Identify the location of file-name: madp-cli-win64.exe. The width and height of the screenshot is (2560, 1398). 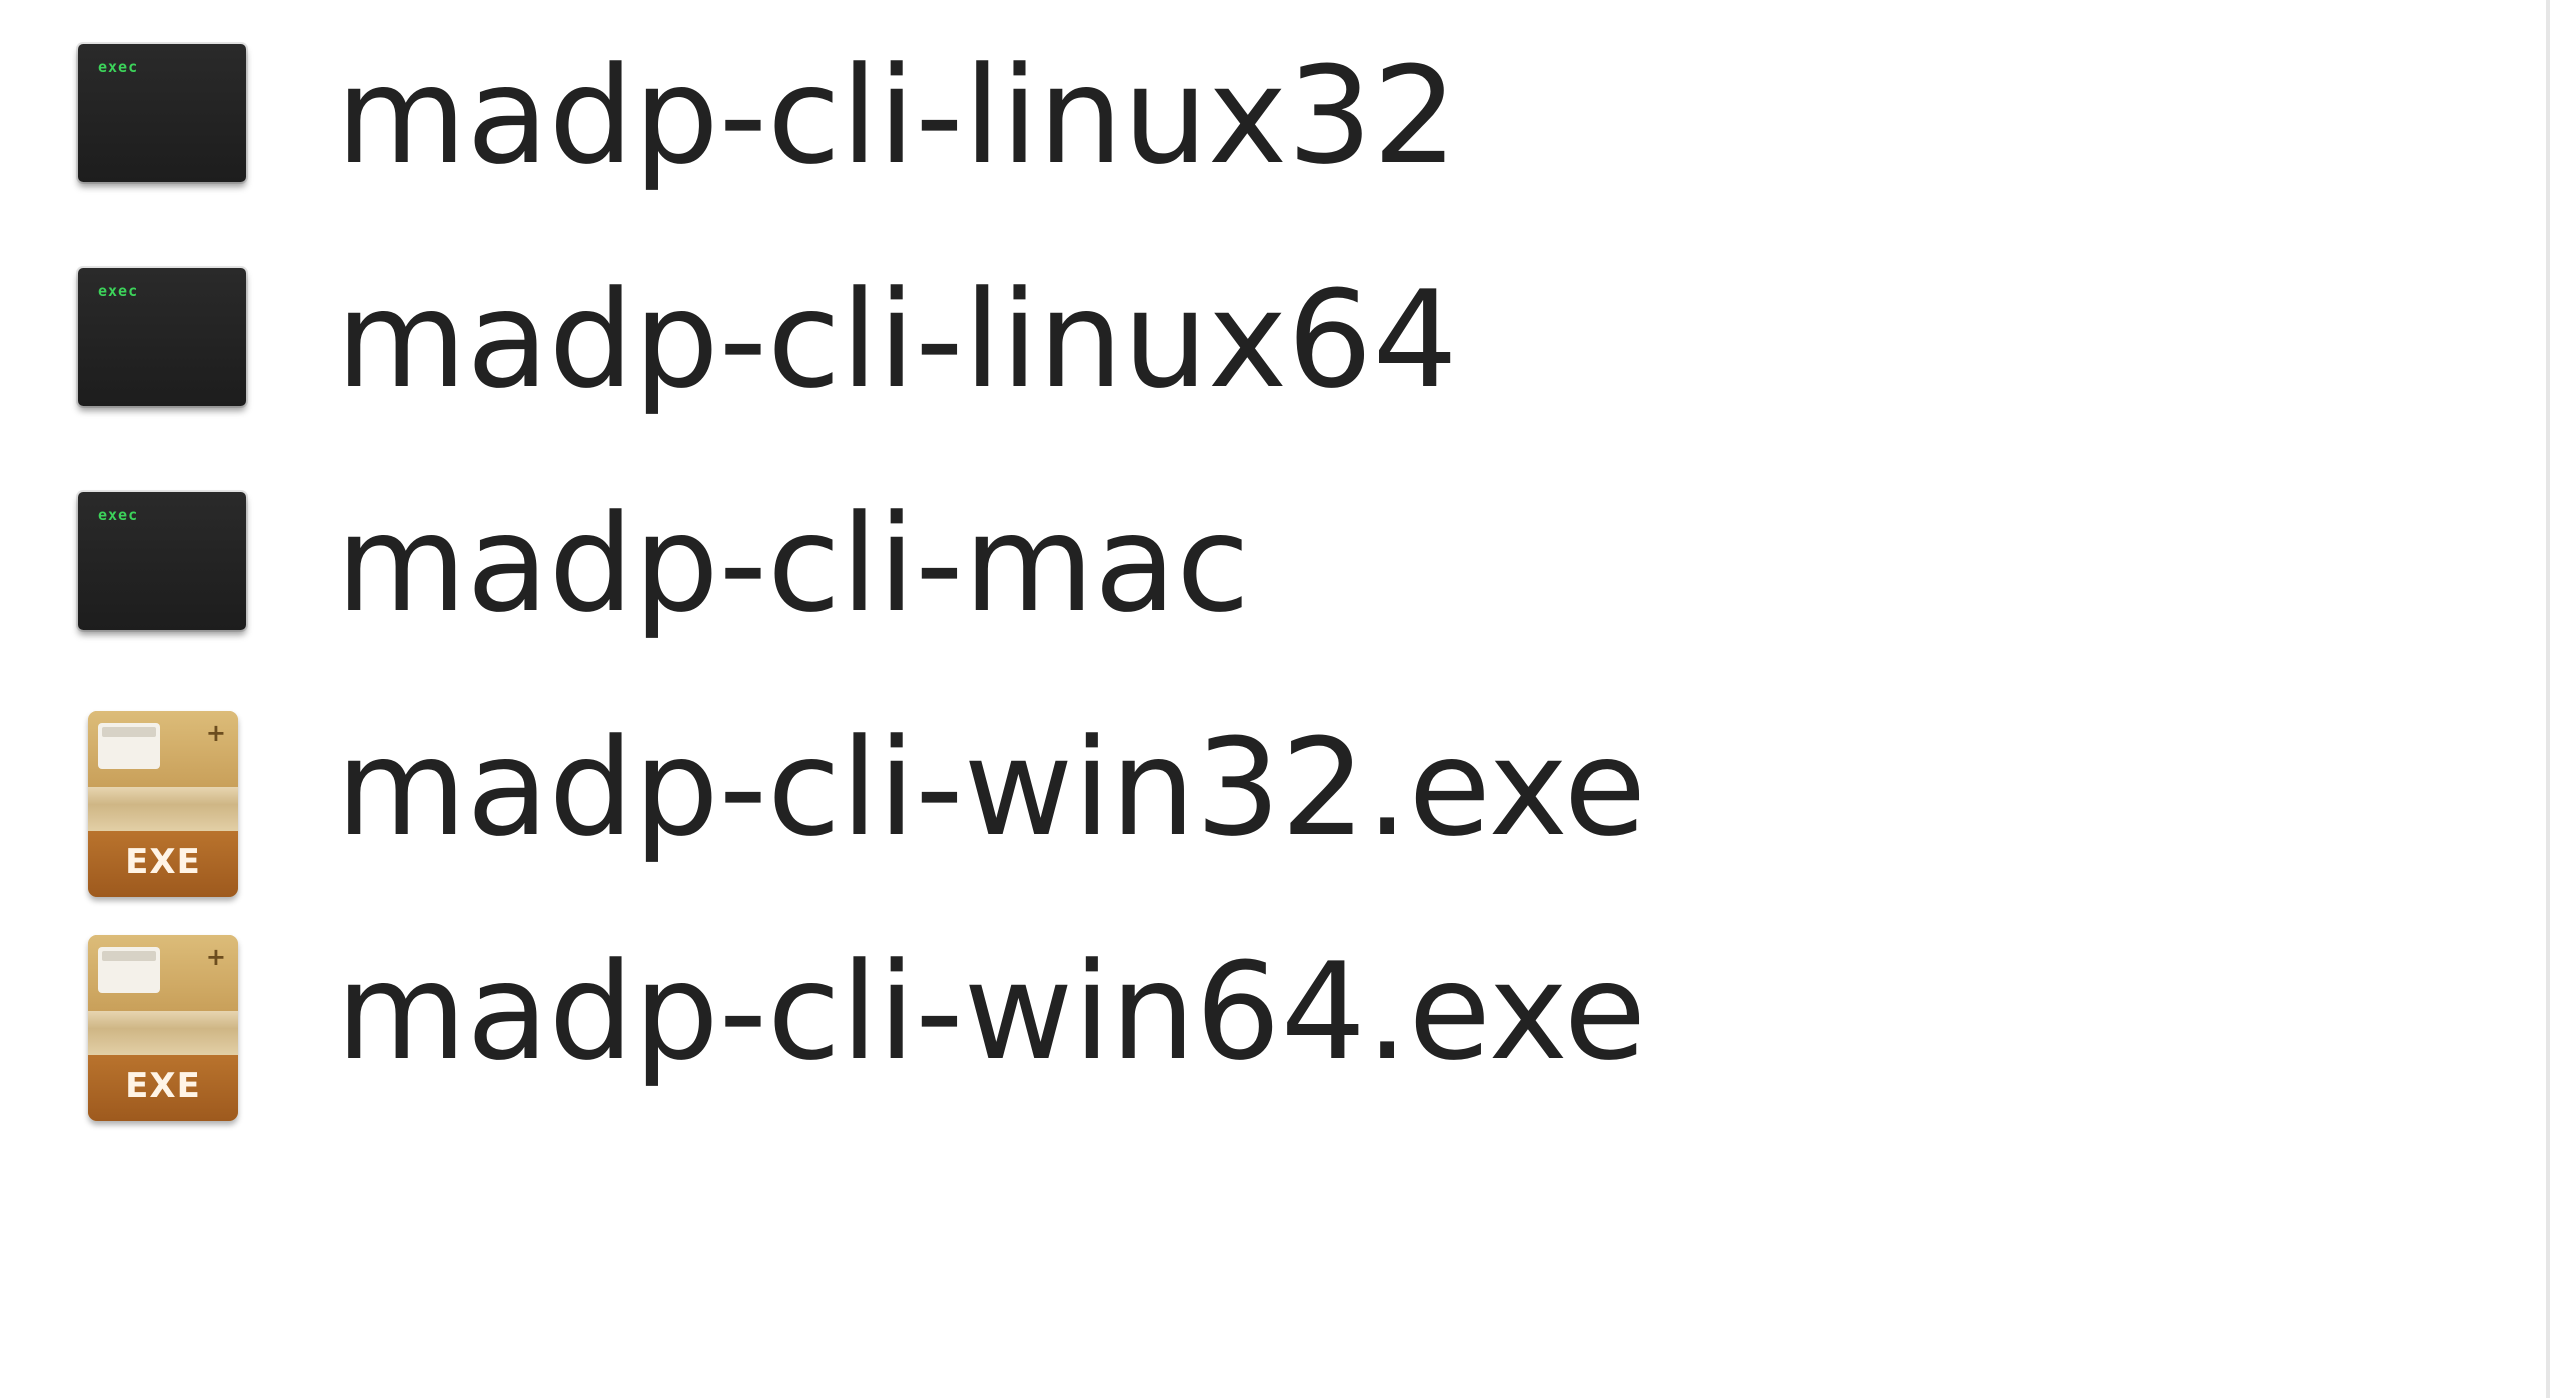
(991, 1012).